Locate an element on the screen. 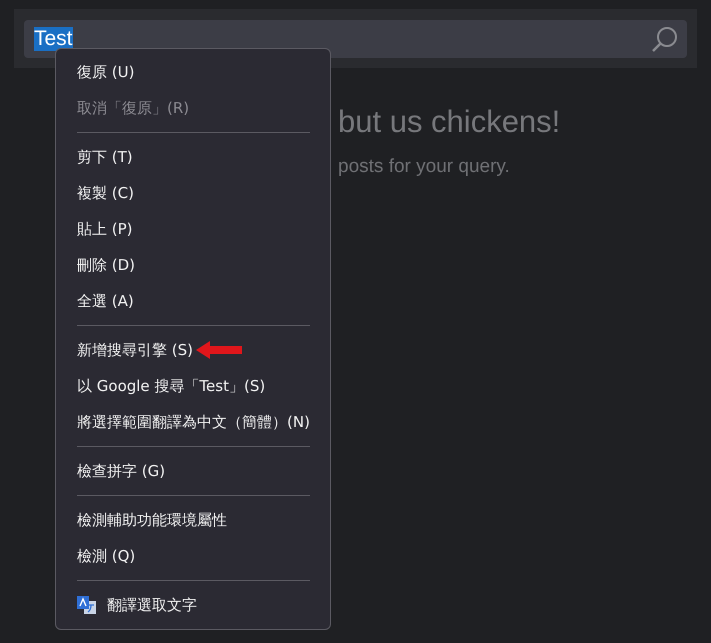  search-icon is located at coordinates (665, 39).